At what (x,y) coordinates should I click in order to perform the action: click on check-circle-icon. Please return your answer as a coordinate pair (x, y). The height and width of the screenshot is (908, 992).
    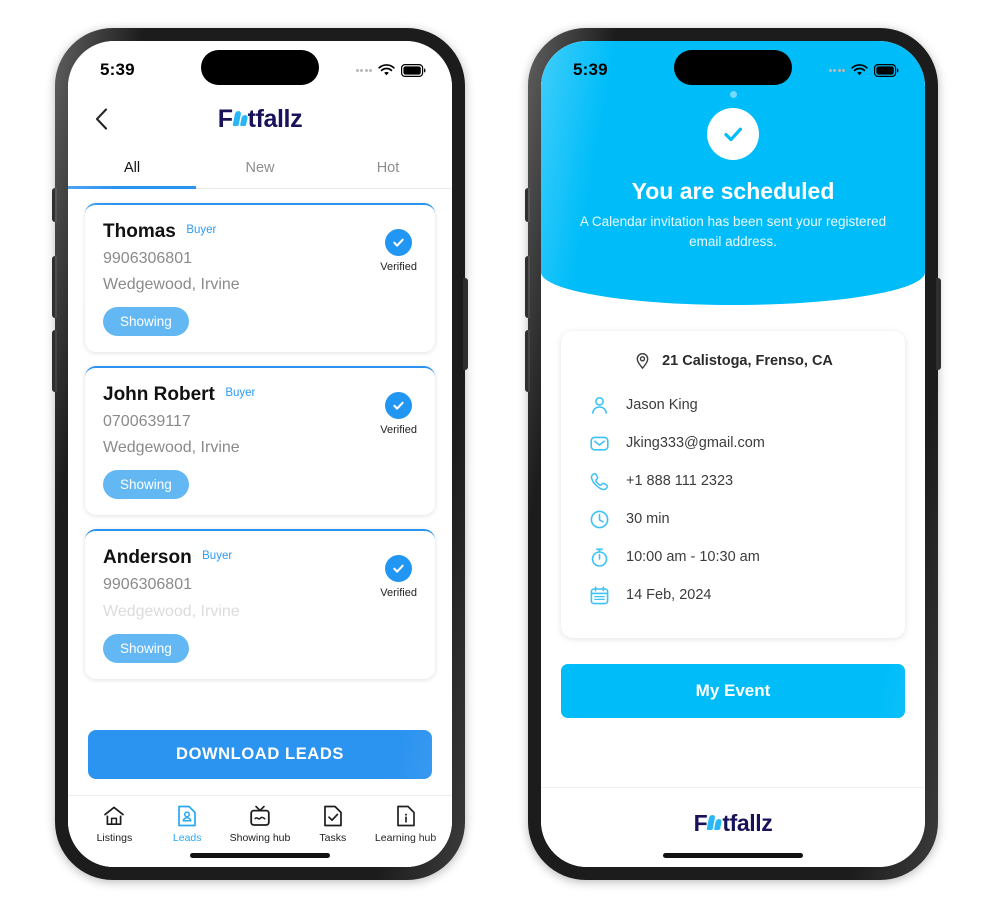
    Looking at the image, I should click on (733, 134).